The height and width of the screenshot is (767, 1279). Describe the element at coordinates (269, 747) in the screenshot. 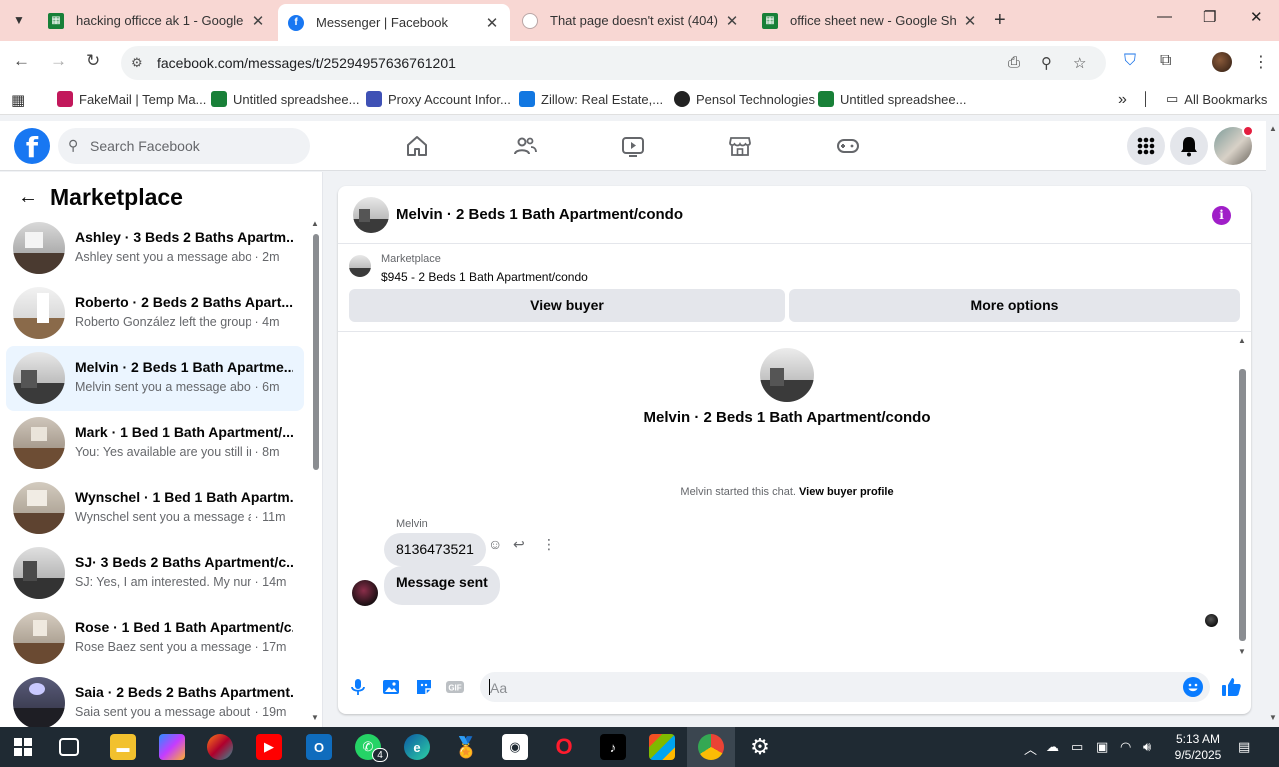

I see `youtube-icon: ▶` at that location.